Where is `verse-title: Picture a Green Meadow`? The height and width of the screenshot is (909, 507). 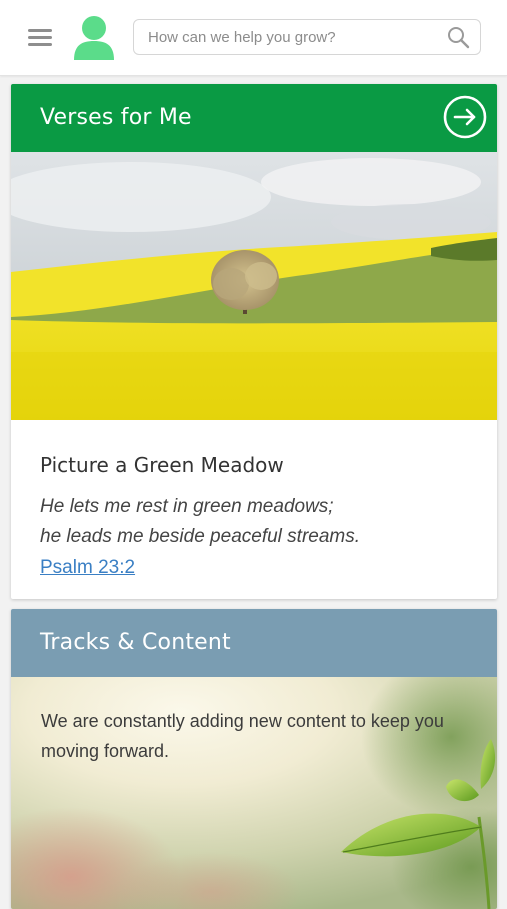 verse-title: Picture a Green Meadow is located at coordinates (162, 465).